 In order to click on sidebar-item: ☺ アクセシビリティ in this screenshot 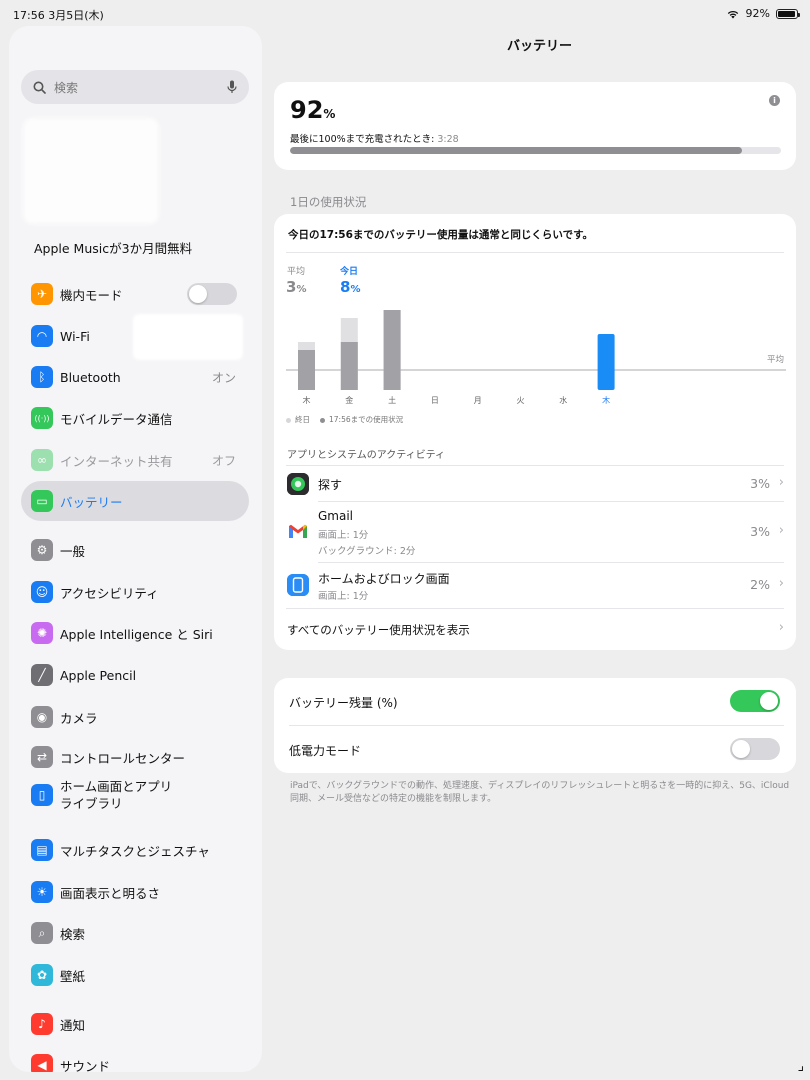, I will do `click(135, 592)`.